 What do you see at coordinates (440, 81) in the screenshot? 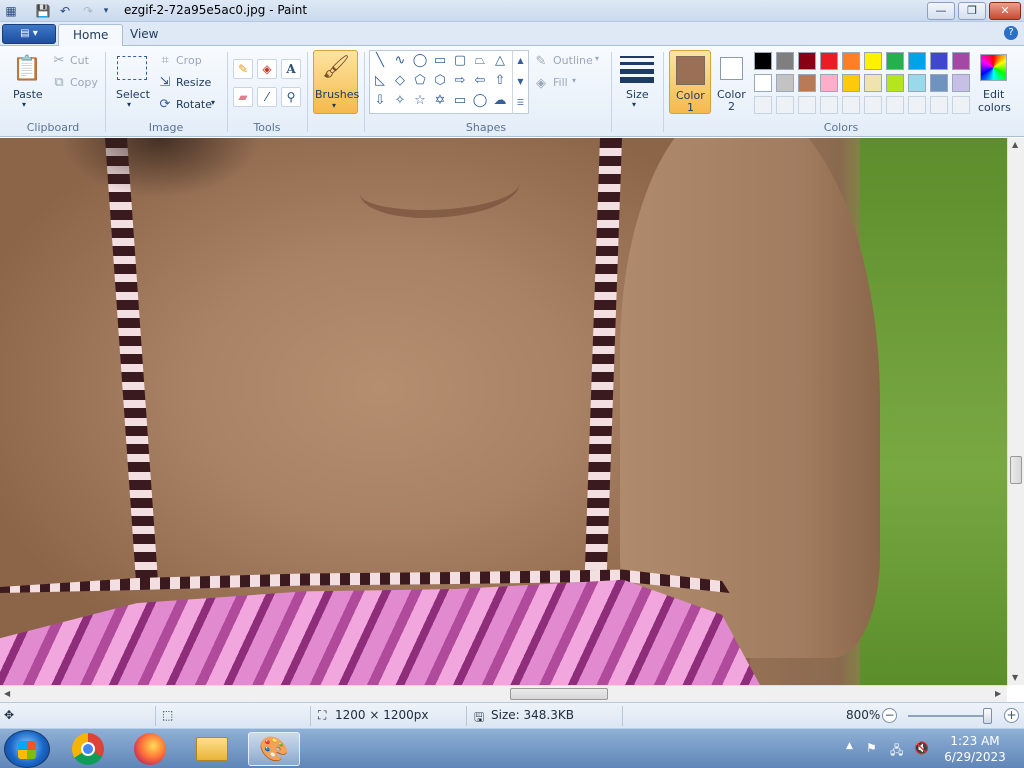
I see `hexagon-shape-icon: ⬡` at bounding box center [440, 81].